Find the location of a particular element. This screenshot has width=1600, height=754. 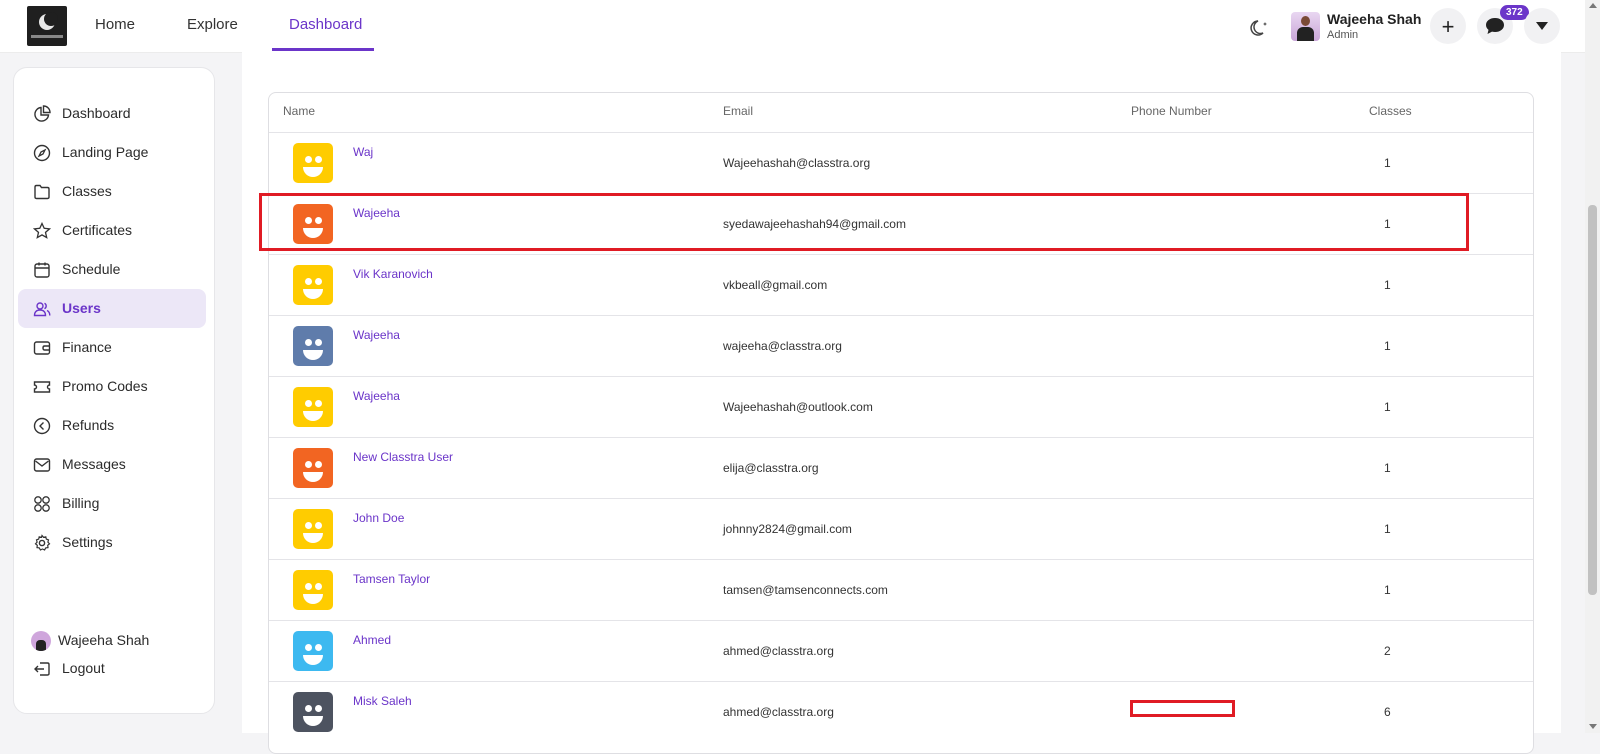

column-header-phone: Phone Number is located at coordinates (1171, 111).